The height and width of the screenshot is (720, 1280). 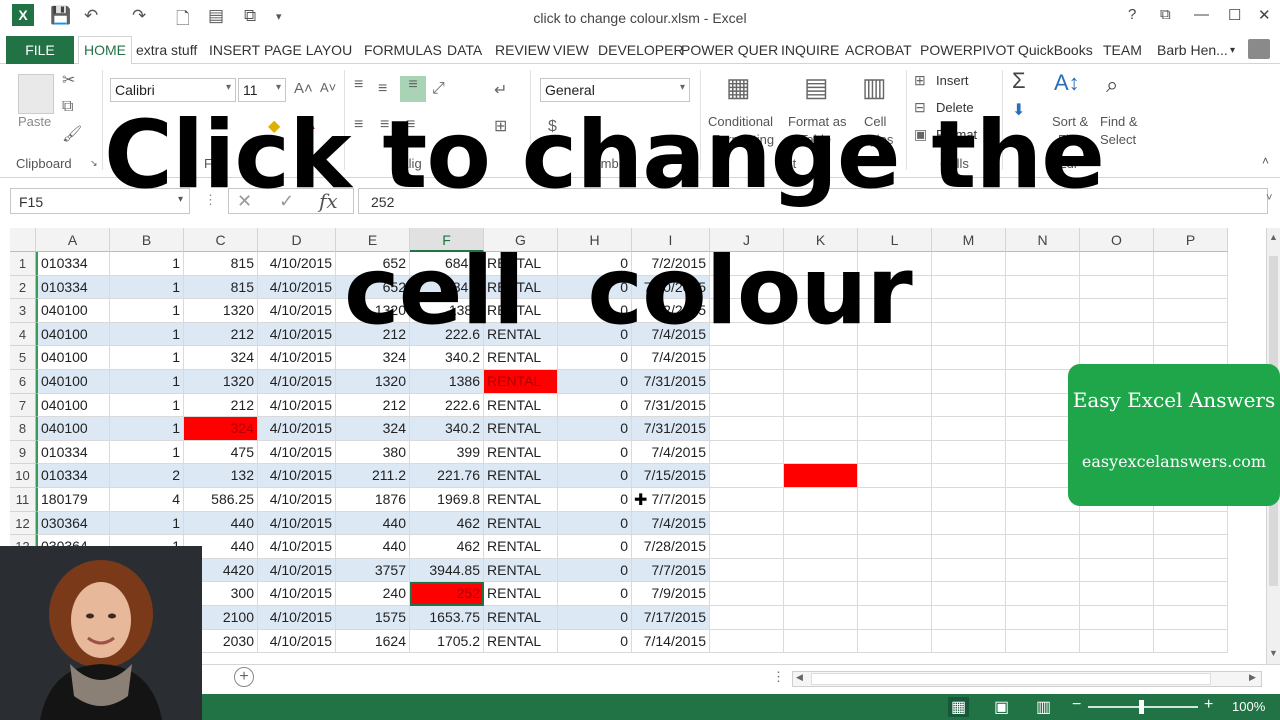 I want to click on cell-l16, so click(x=895, y=618).